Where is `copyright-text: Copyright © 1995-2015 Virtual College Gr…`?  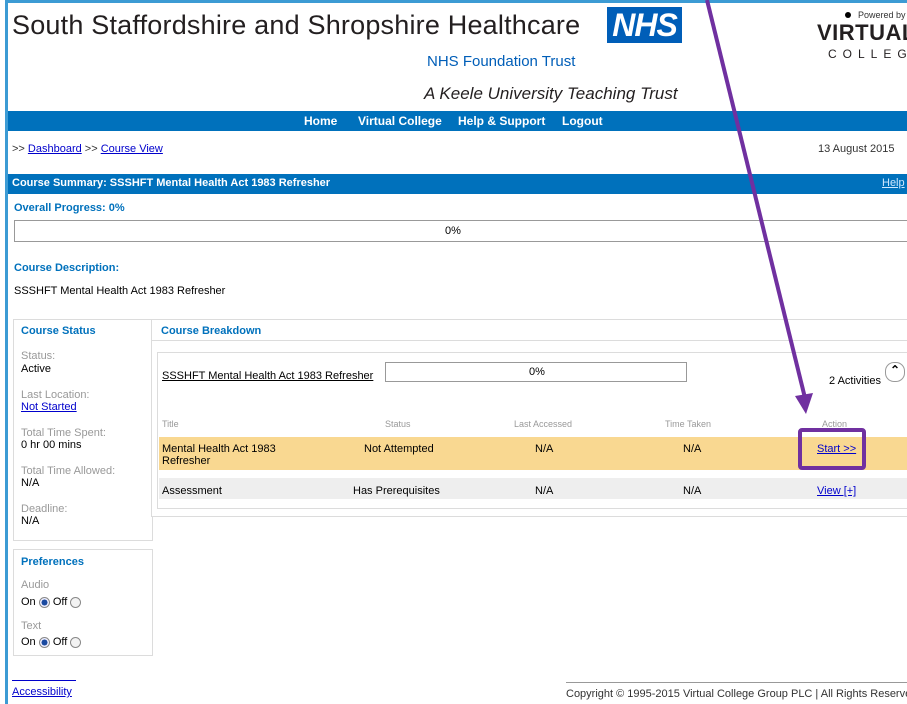 copyright-text: Copyright © 1995-2015 Virtual College Gr… is located at coordinates (736, 694).